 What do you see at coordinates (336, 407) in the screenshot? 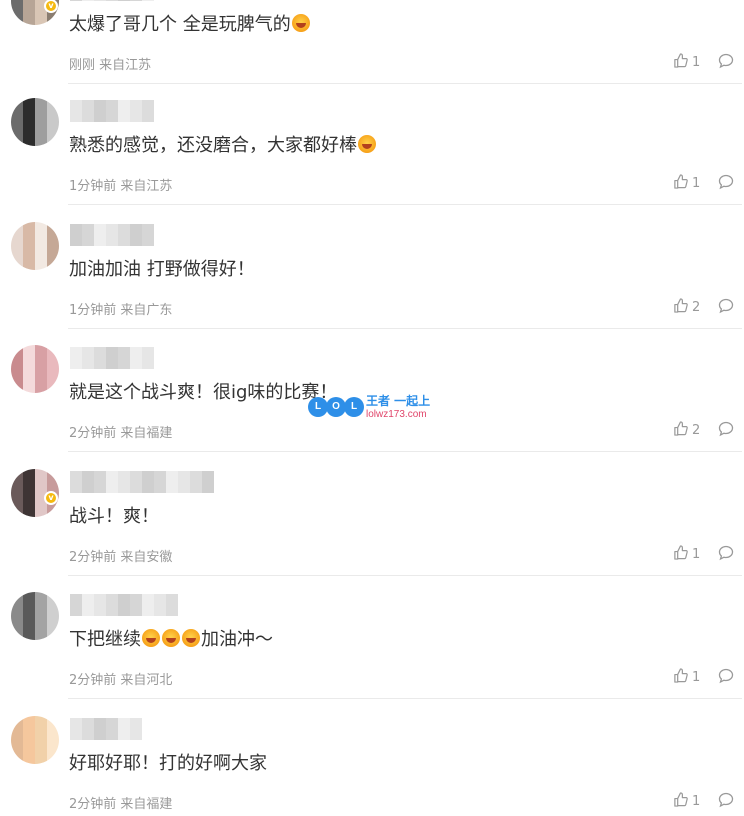
I see `watermark-letter: O` at bounding box center [336, 407].